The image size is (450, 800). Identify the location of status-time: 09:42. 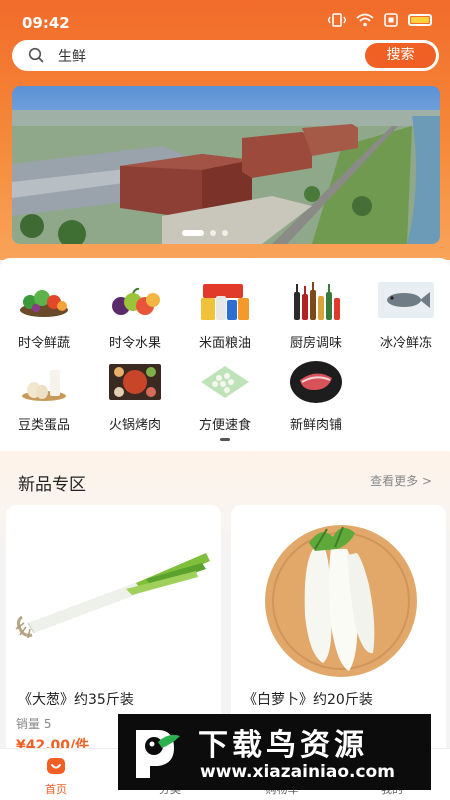
(46, 23).